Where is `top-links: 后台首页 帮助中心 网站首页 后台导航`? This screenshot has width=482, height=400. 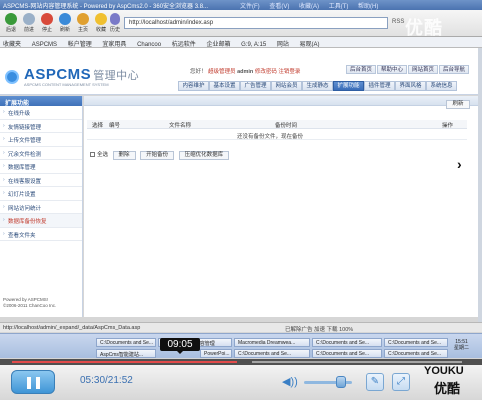 top-links: 后台首页 帮助中心 网站首页 后台导航 is located at coordinates (408, 69).